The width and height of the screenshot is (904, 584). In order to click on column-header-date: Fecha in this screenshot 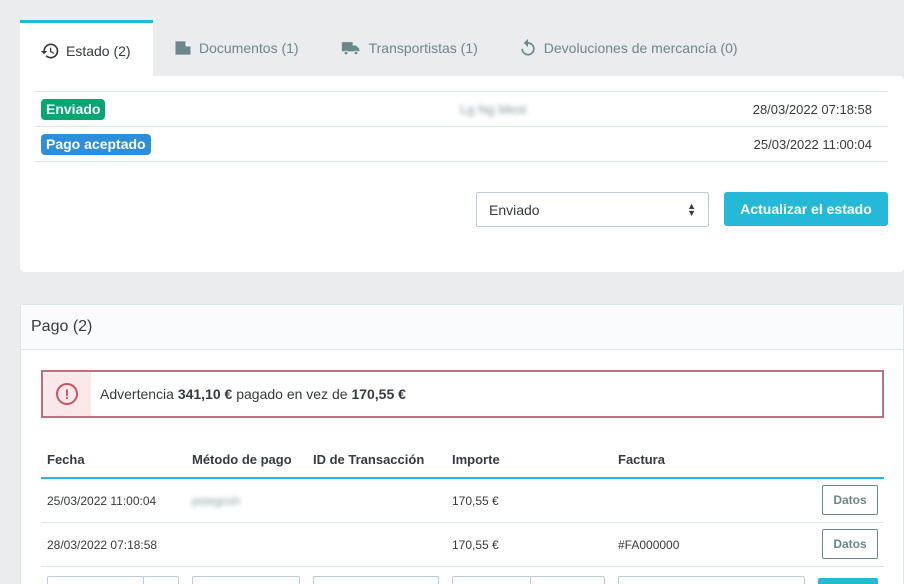, I will do `click(66, 459)`.